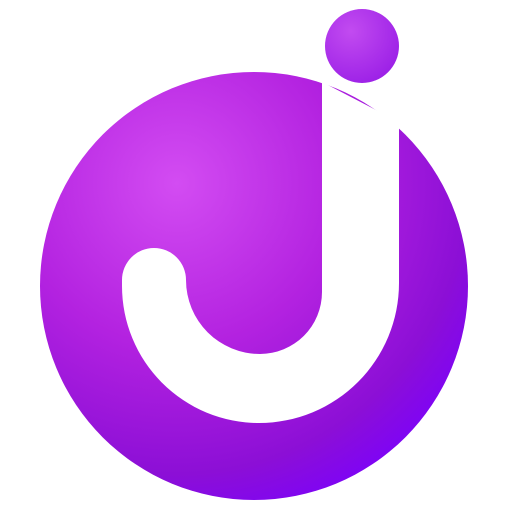  Describe the element at coordinates (362, 46) in the screenshot. I see `logo-dot` at that location.